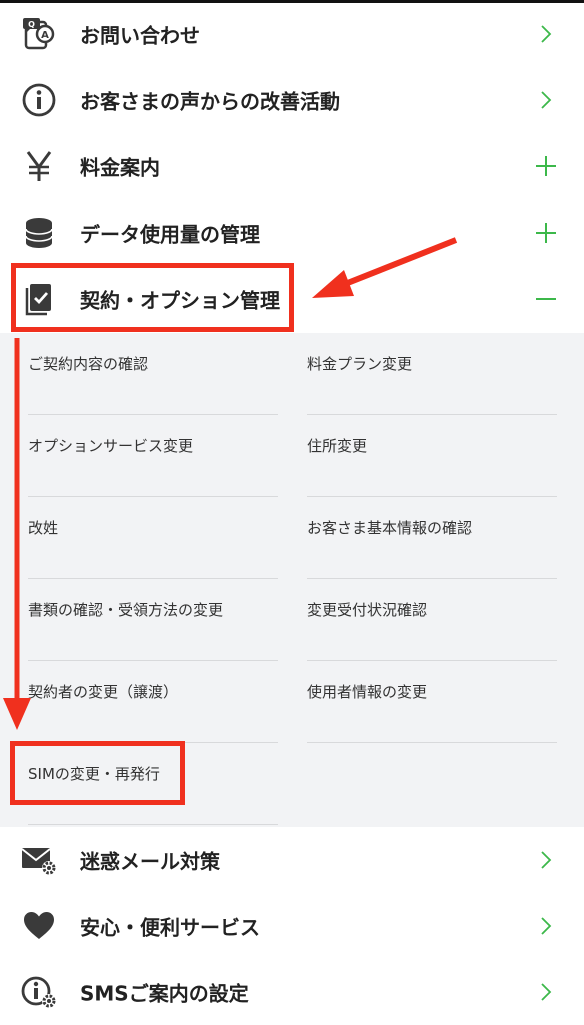  What do you see at coordinates (17, 714) in the screenshot?
I see `arrow-head-down` at bounding box center [17, 714].